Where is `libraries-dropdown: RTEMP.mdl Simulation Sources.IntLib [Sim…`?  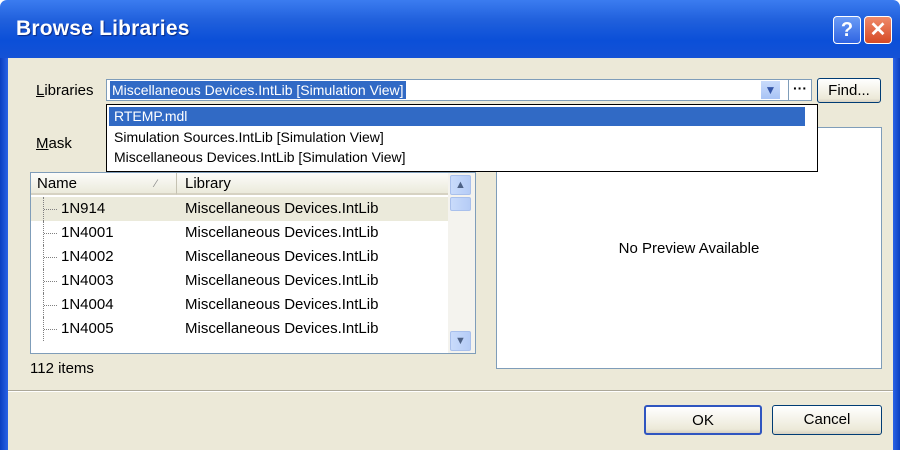
libraries-dropdown: RTEMP.mdl Simulation Sources.IntLib [Sim… is located at coordinates (462, 138).